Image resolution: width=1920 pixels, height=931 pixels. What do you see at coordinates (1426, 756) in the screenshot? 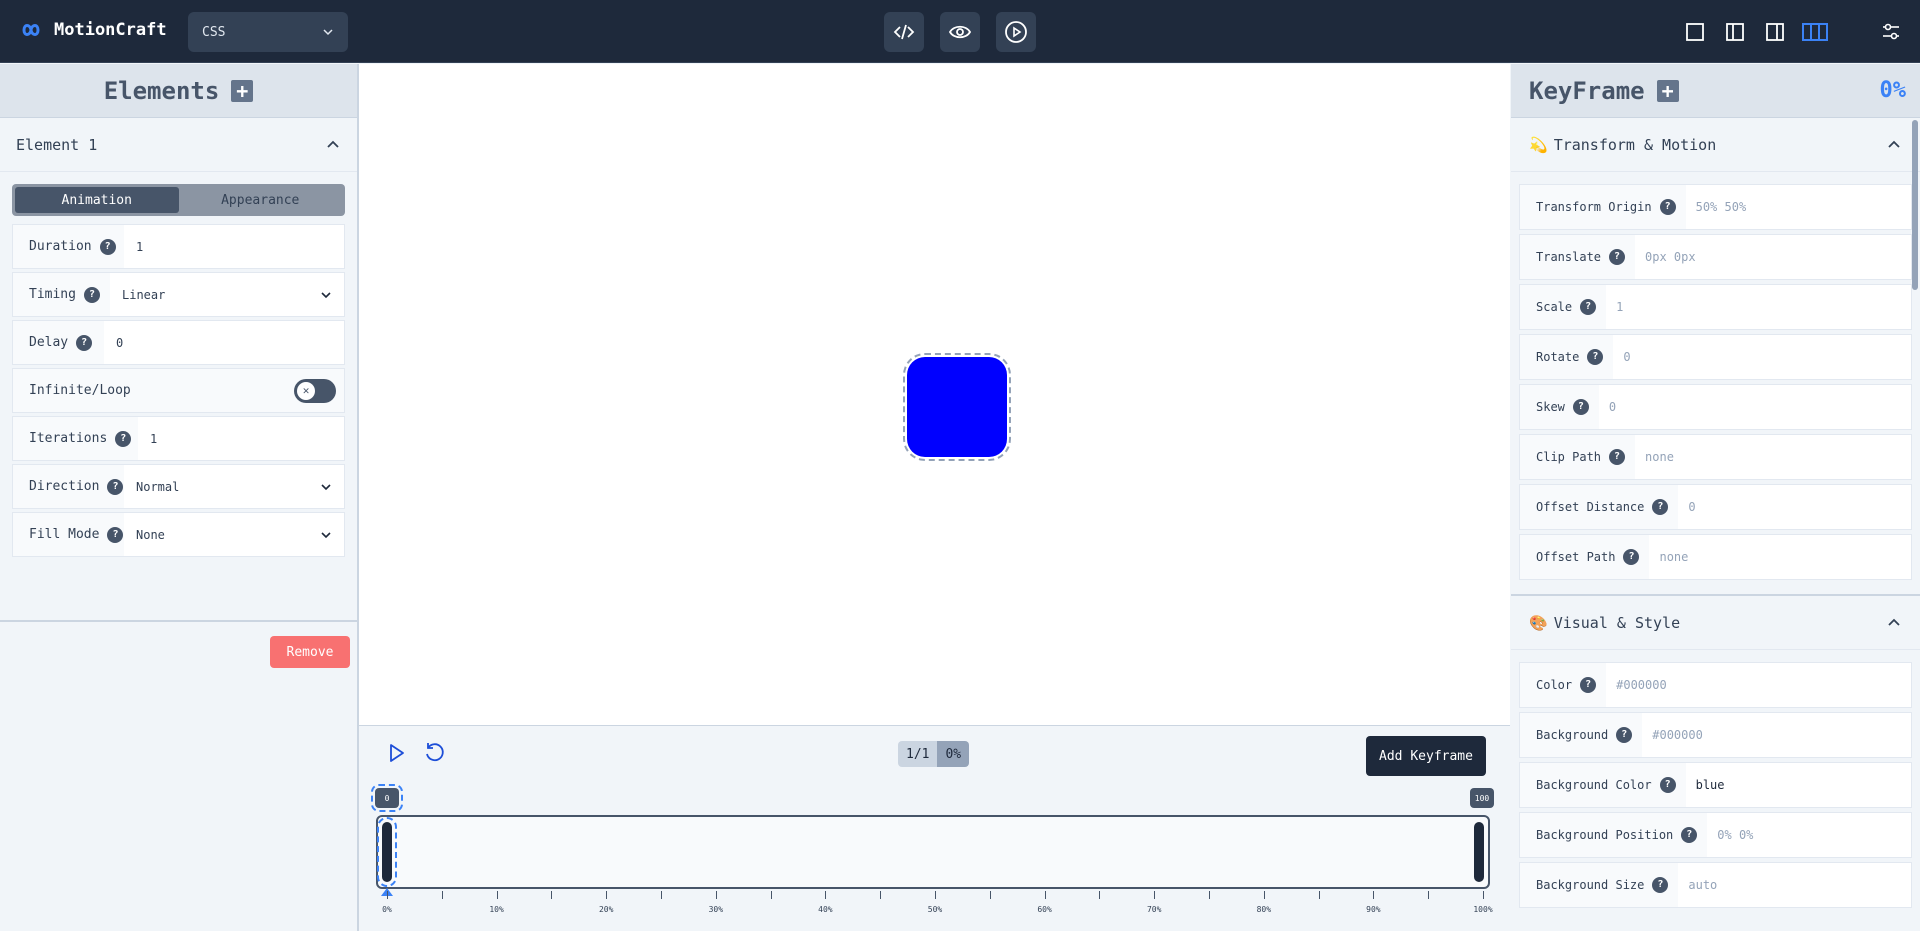
I see `add-keyframe-button: Add Keyframe` at bounding box center [1426, 756].